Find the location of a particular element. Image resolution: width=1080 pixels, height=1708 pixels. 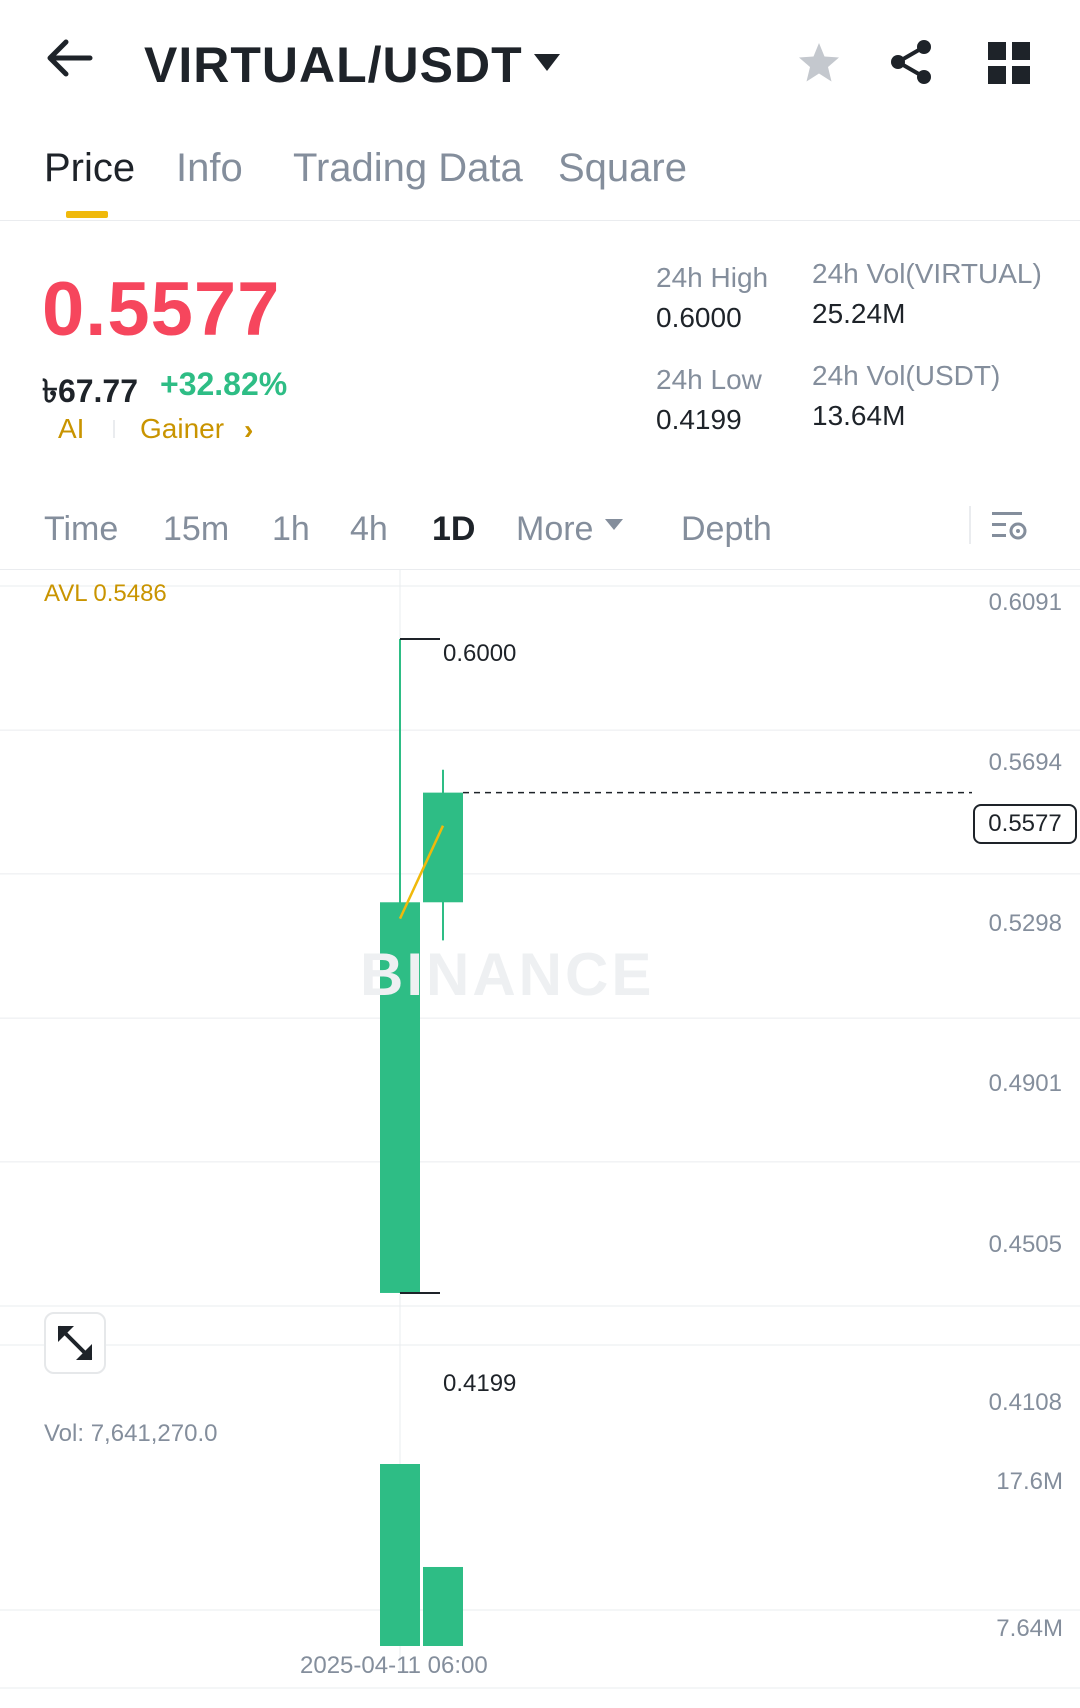

price-change-percent: +32.82% is located at coordinates (224, 384).